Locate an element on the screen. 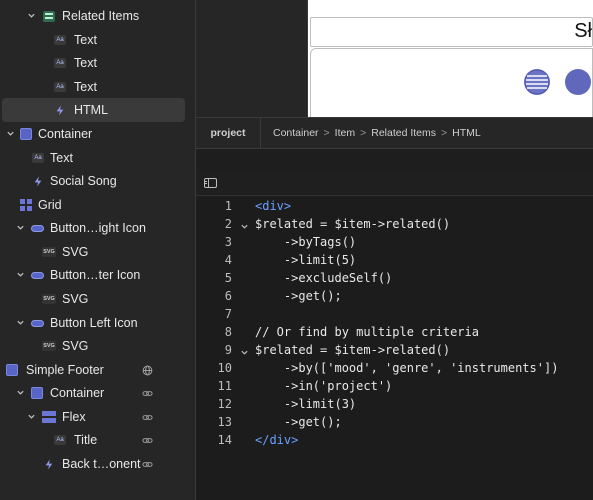 The width and height of the screenshot is (593, 500). code-line: 1 <div> is located at coordinates (394, 206).